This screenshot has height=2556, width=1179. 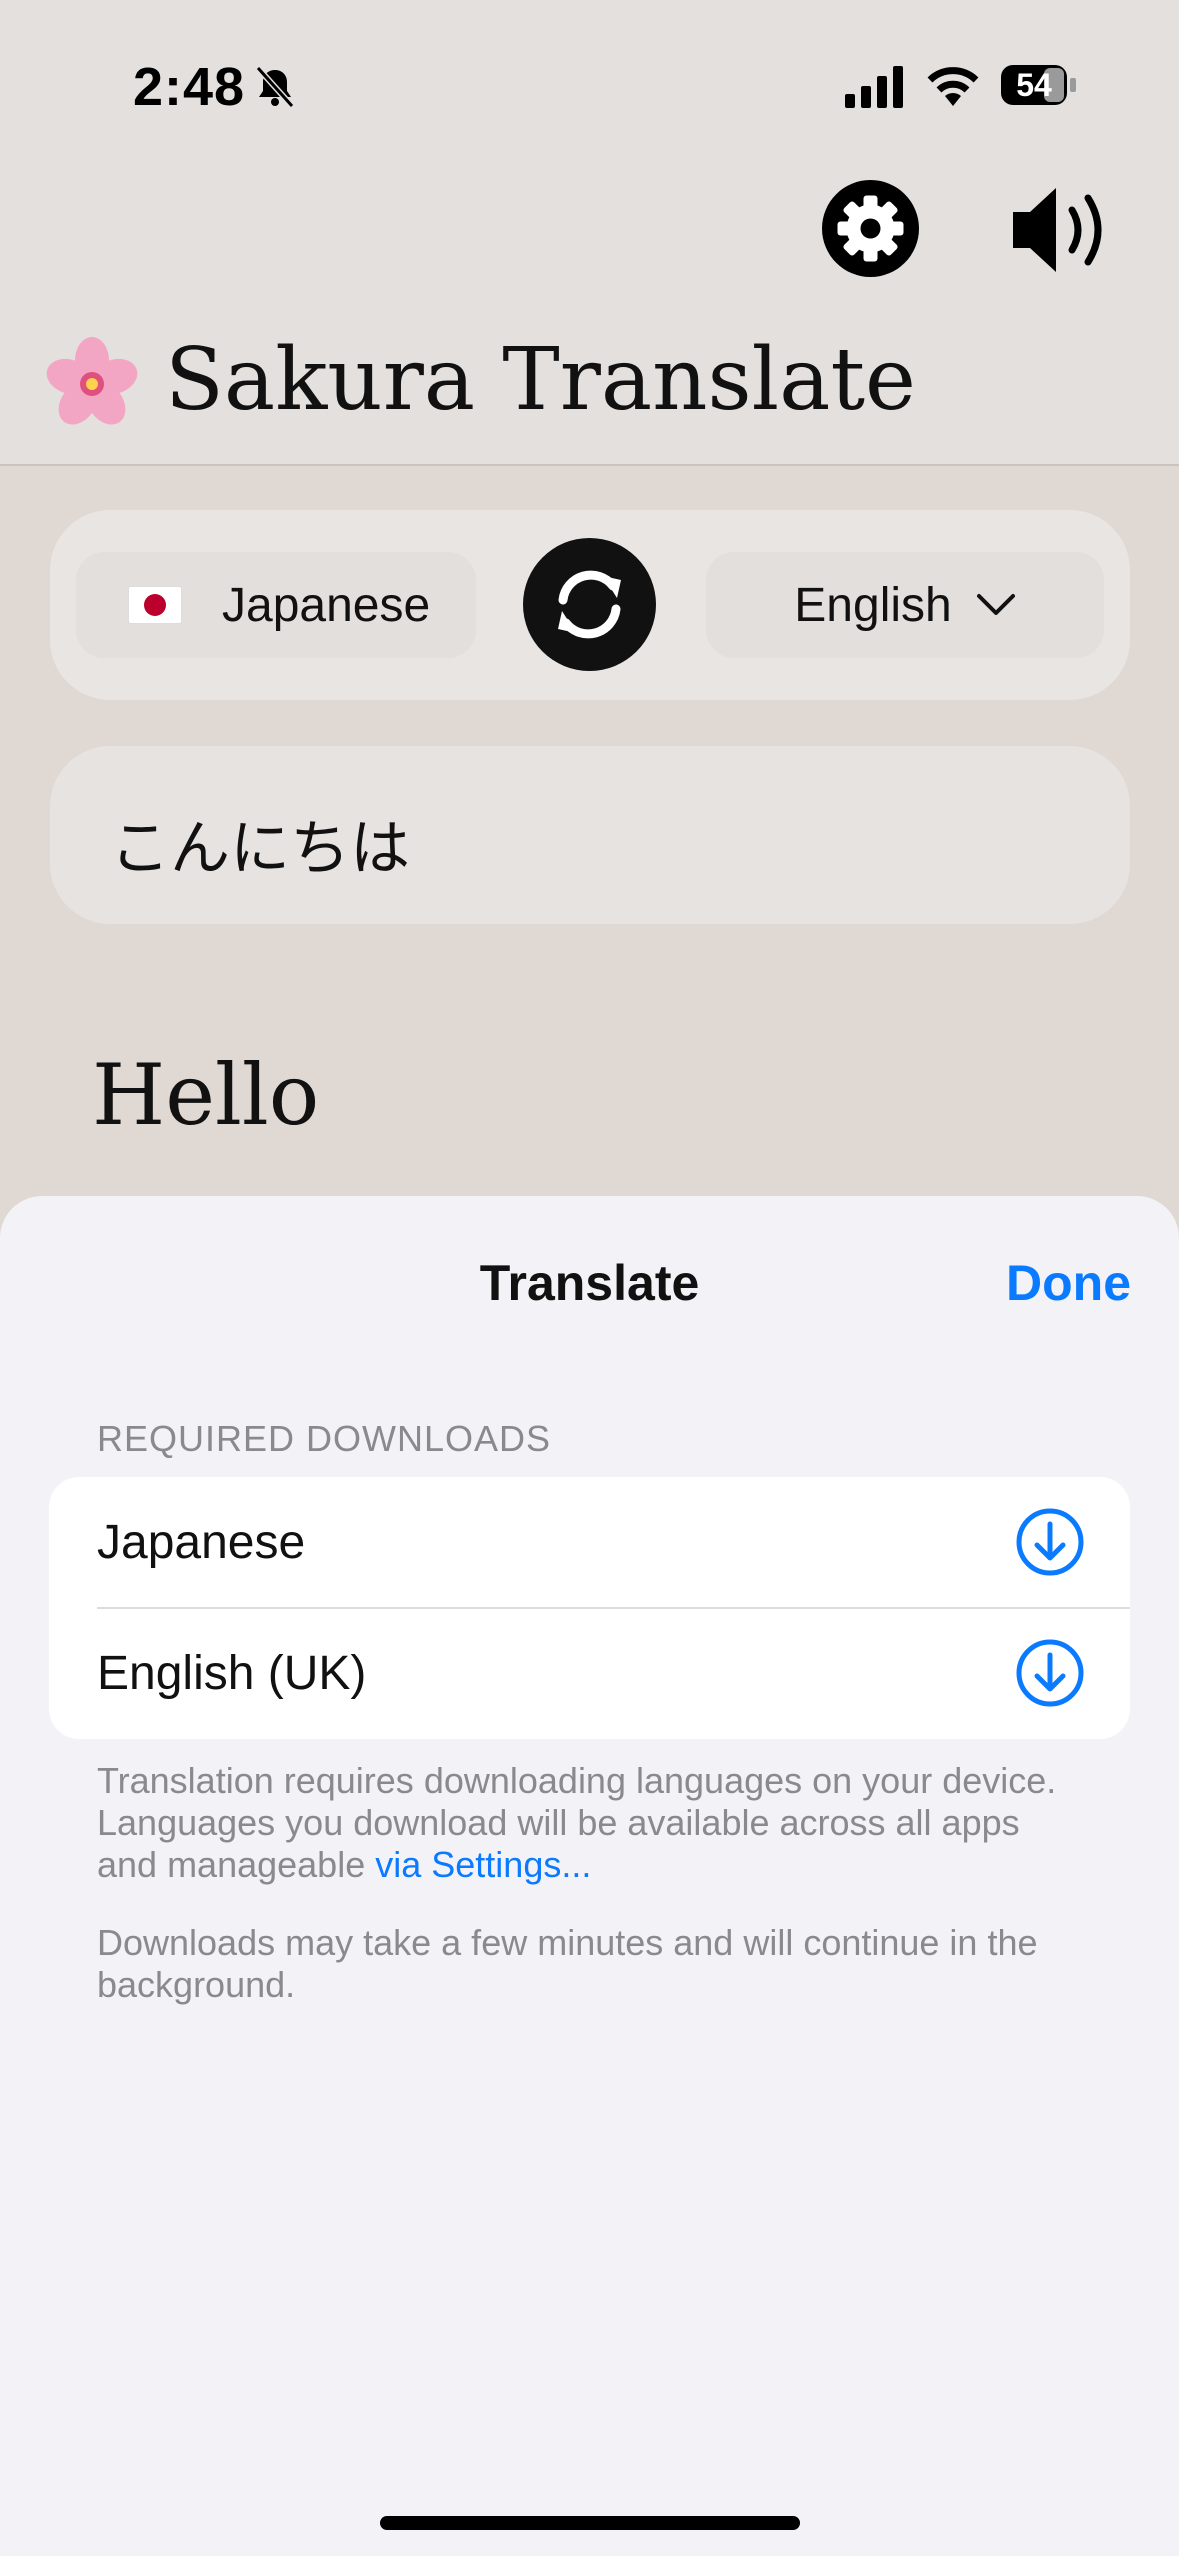 What do you see at coordinates (953, 86) in the screenshot?
I see `wifi-icon` at bounding box center [953, 86].